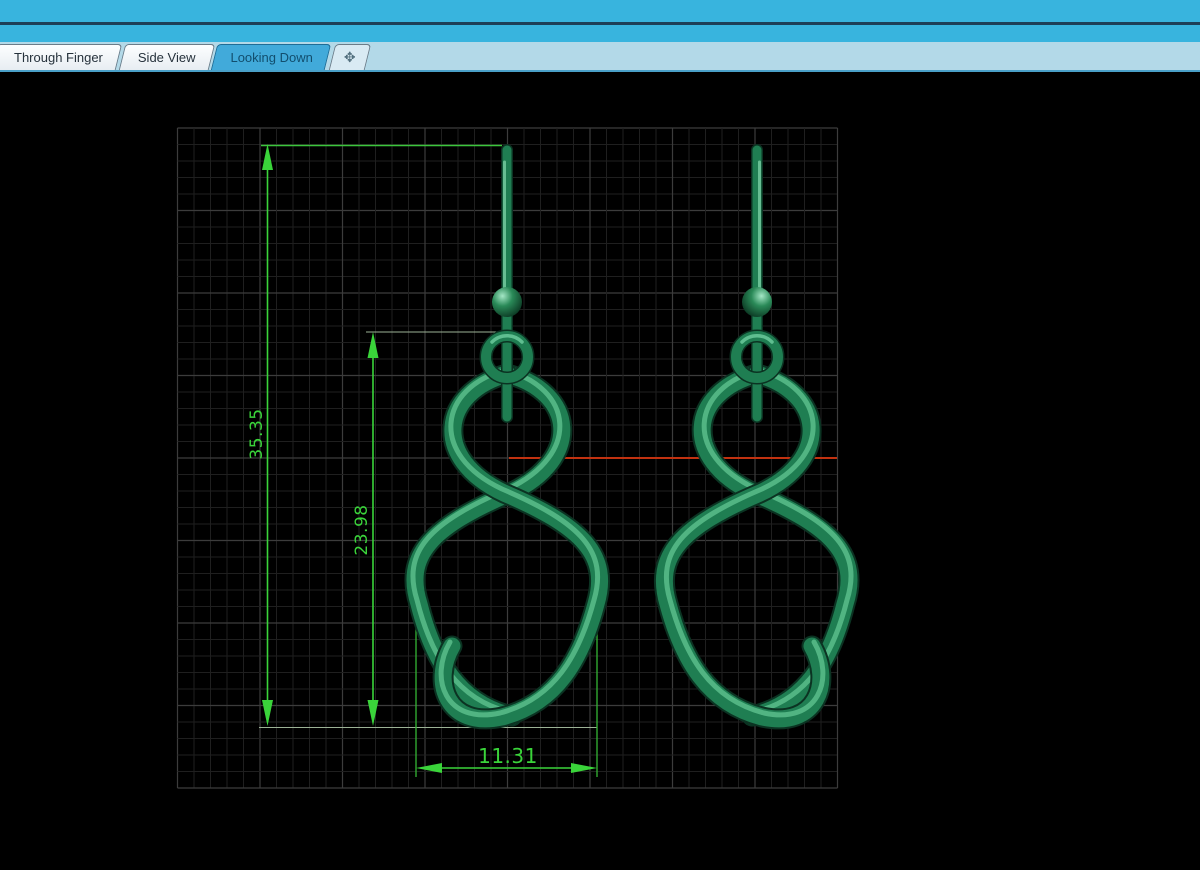 The image size is (1200, 870). I want to click on viewport-tab-strip: Through Finger Side View Looking Down ✥, so click(600, 56).